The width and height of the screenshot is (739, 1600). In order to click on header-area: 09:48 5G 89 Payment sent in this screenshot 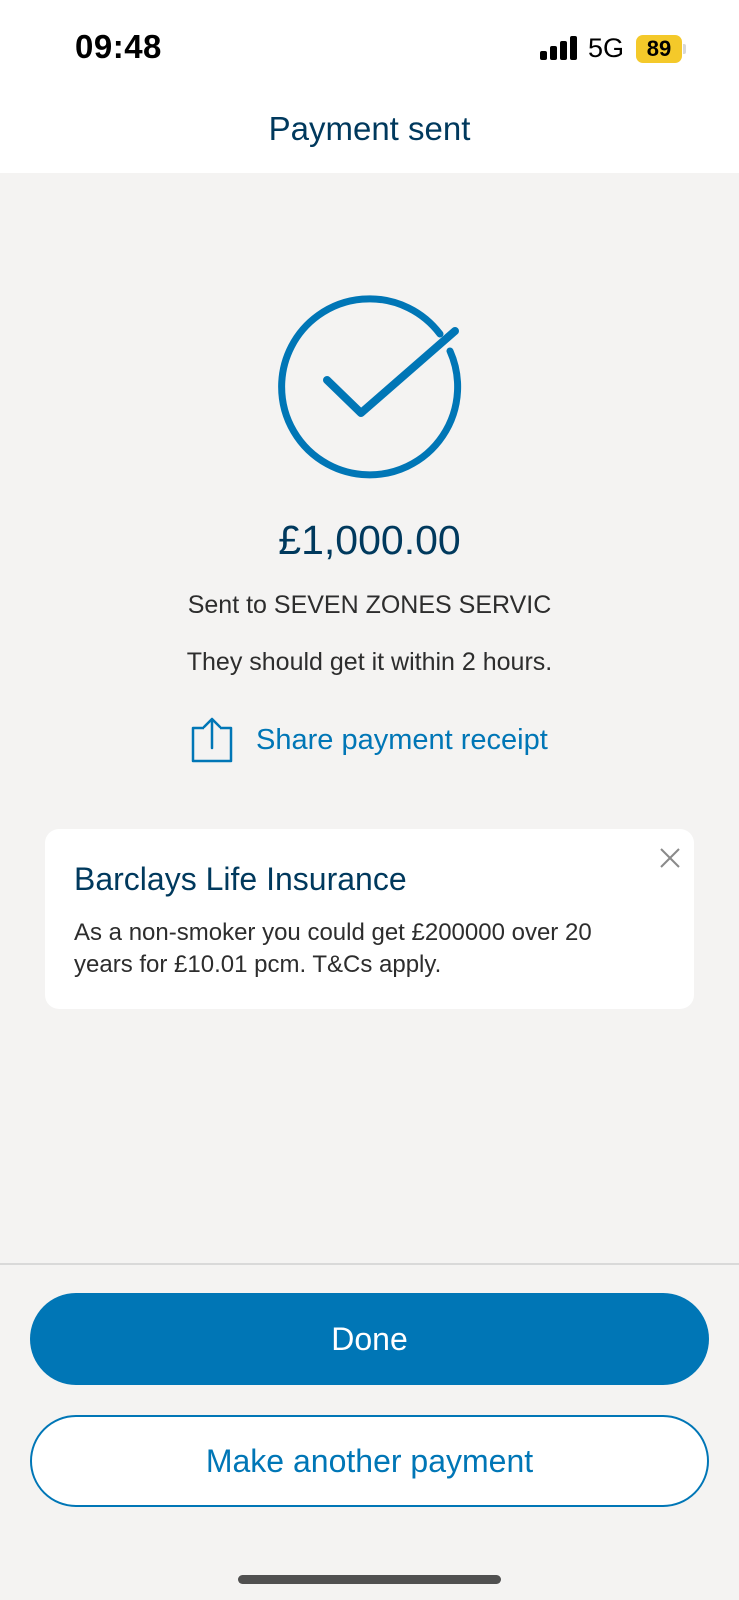, I will do `click(369, 86)`.